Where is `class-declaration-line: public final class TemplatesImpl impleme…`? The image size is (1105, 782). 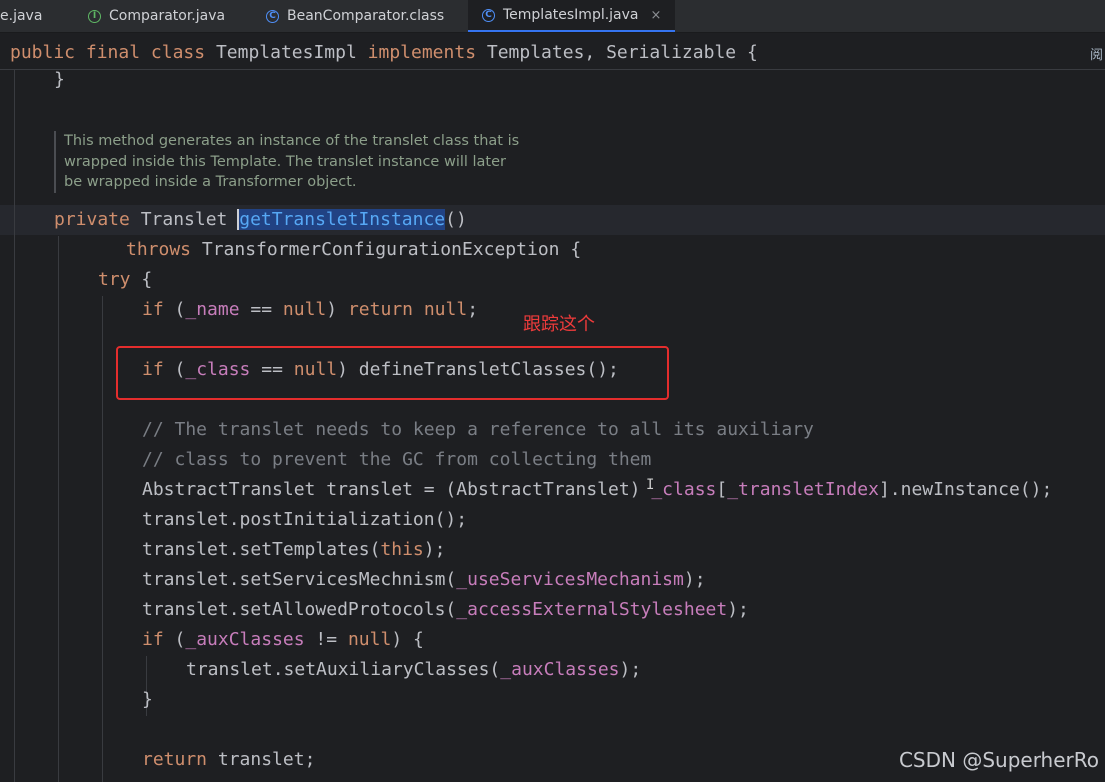
class-declaration-line: public final class TemplatesImpl impleme… is located at coordinates (384, 52).